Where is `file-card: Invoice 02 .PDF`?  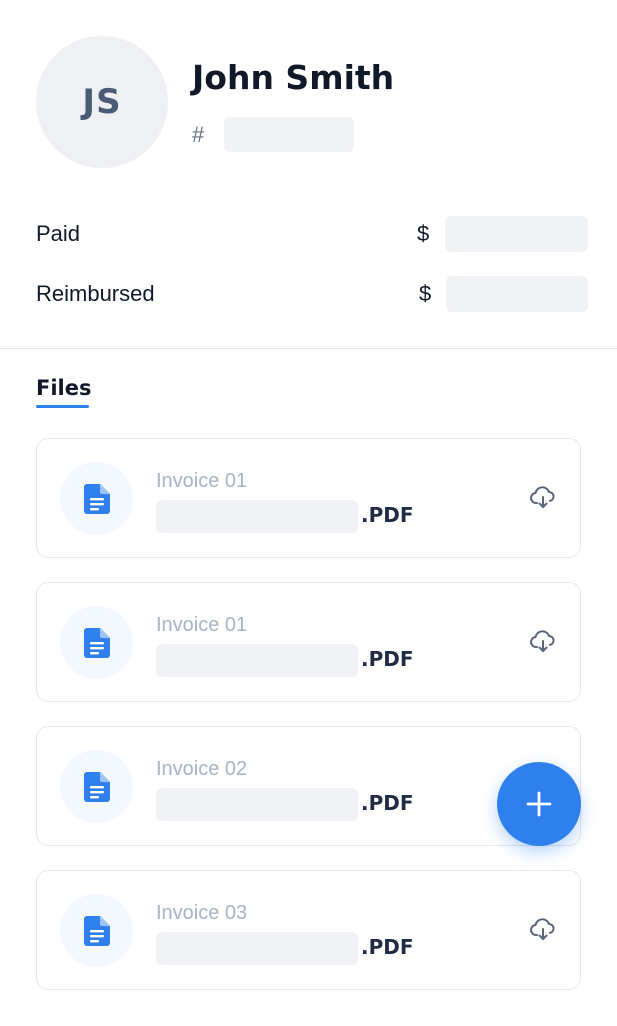
file-card: Invoice 02 .PDF is located at coordinates (308, 786).